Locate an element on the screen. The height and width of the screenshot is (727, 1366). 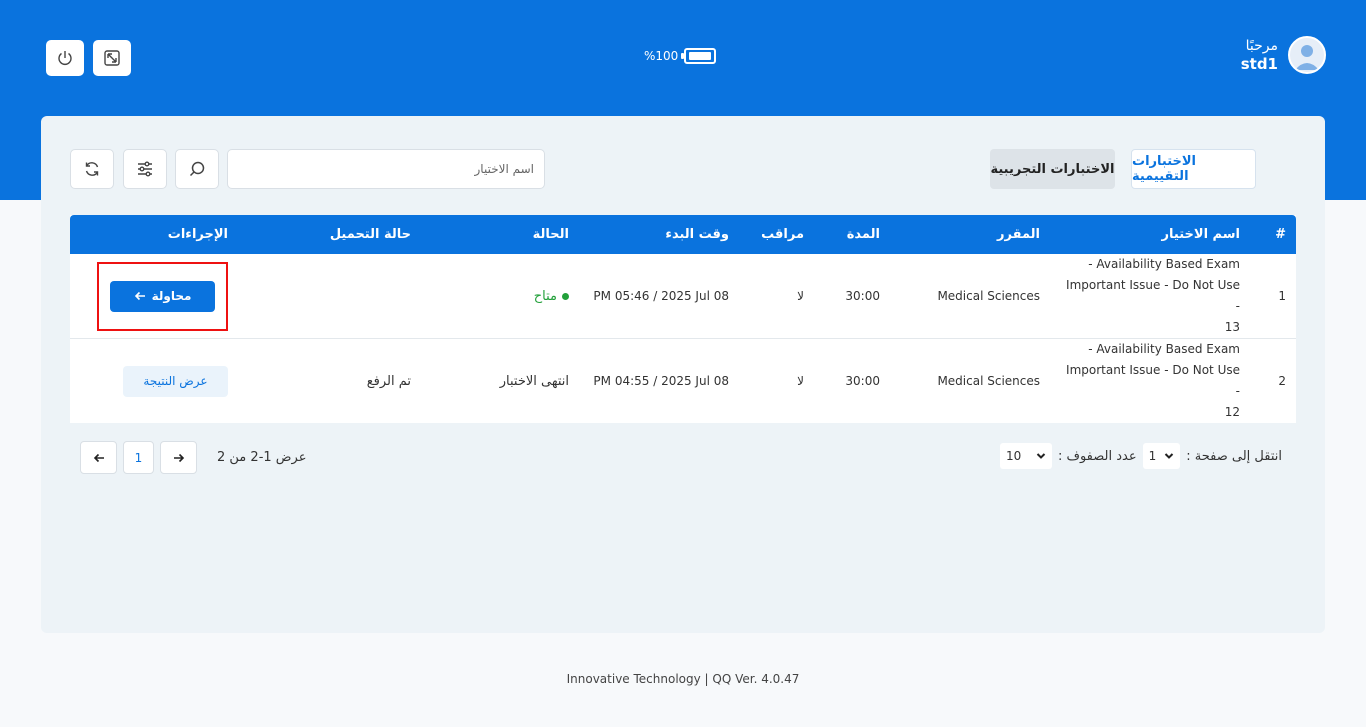
col-course: المقرر is located at coordinates (970, 234).